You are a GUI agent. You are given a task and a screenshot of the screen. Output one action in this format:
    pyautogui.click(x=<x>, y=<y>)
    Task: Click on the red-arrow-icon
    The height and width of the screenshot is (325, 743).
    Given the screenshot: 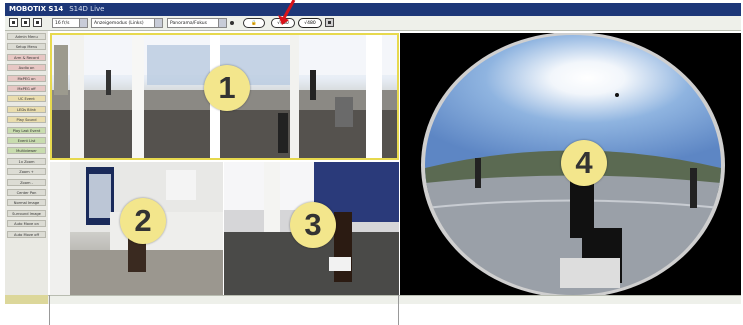 What is the action you would take?
    pyautogui.click(x=287, y=12)
    